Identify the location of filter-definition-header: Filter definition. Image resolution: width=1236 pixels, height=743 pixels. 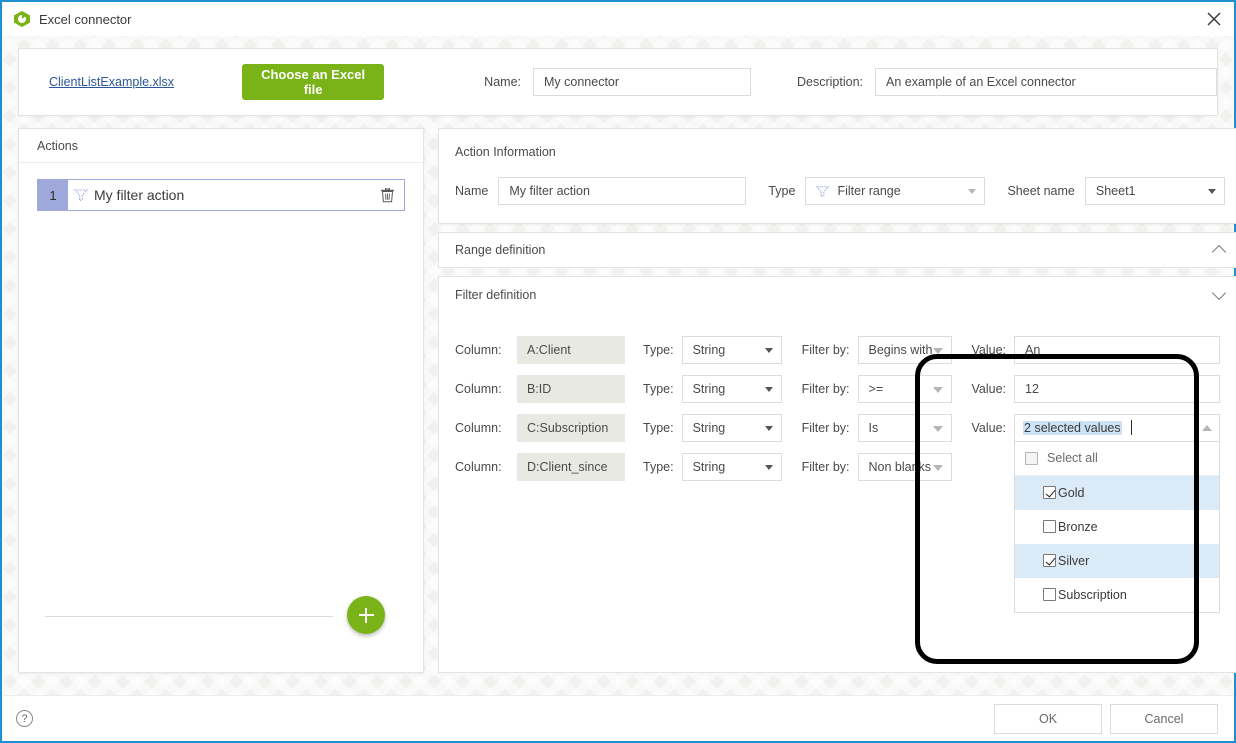
(837, 294).